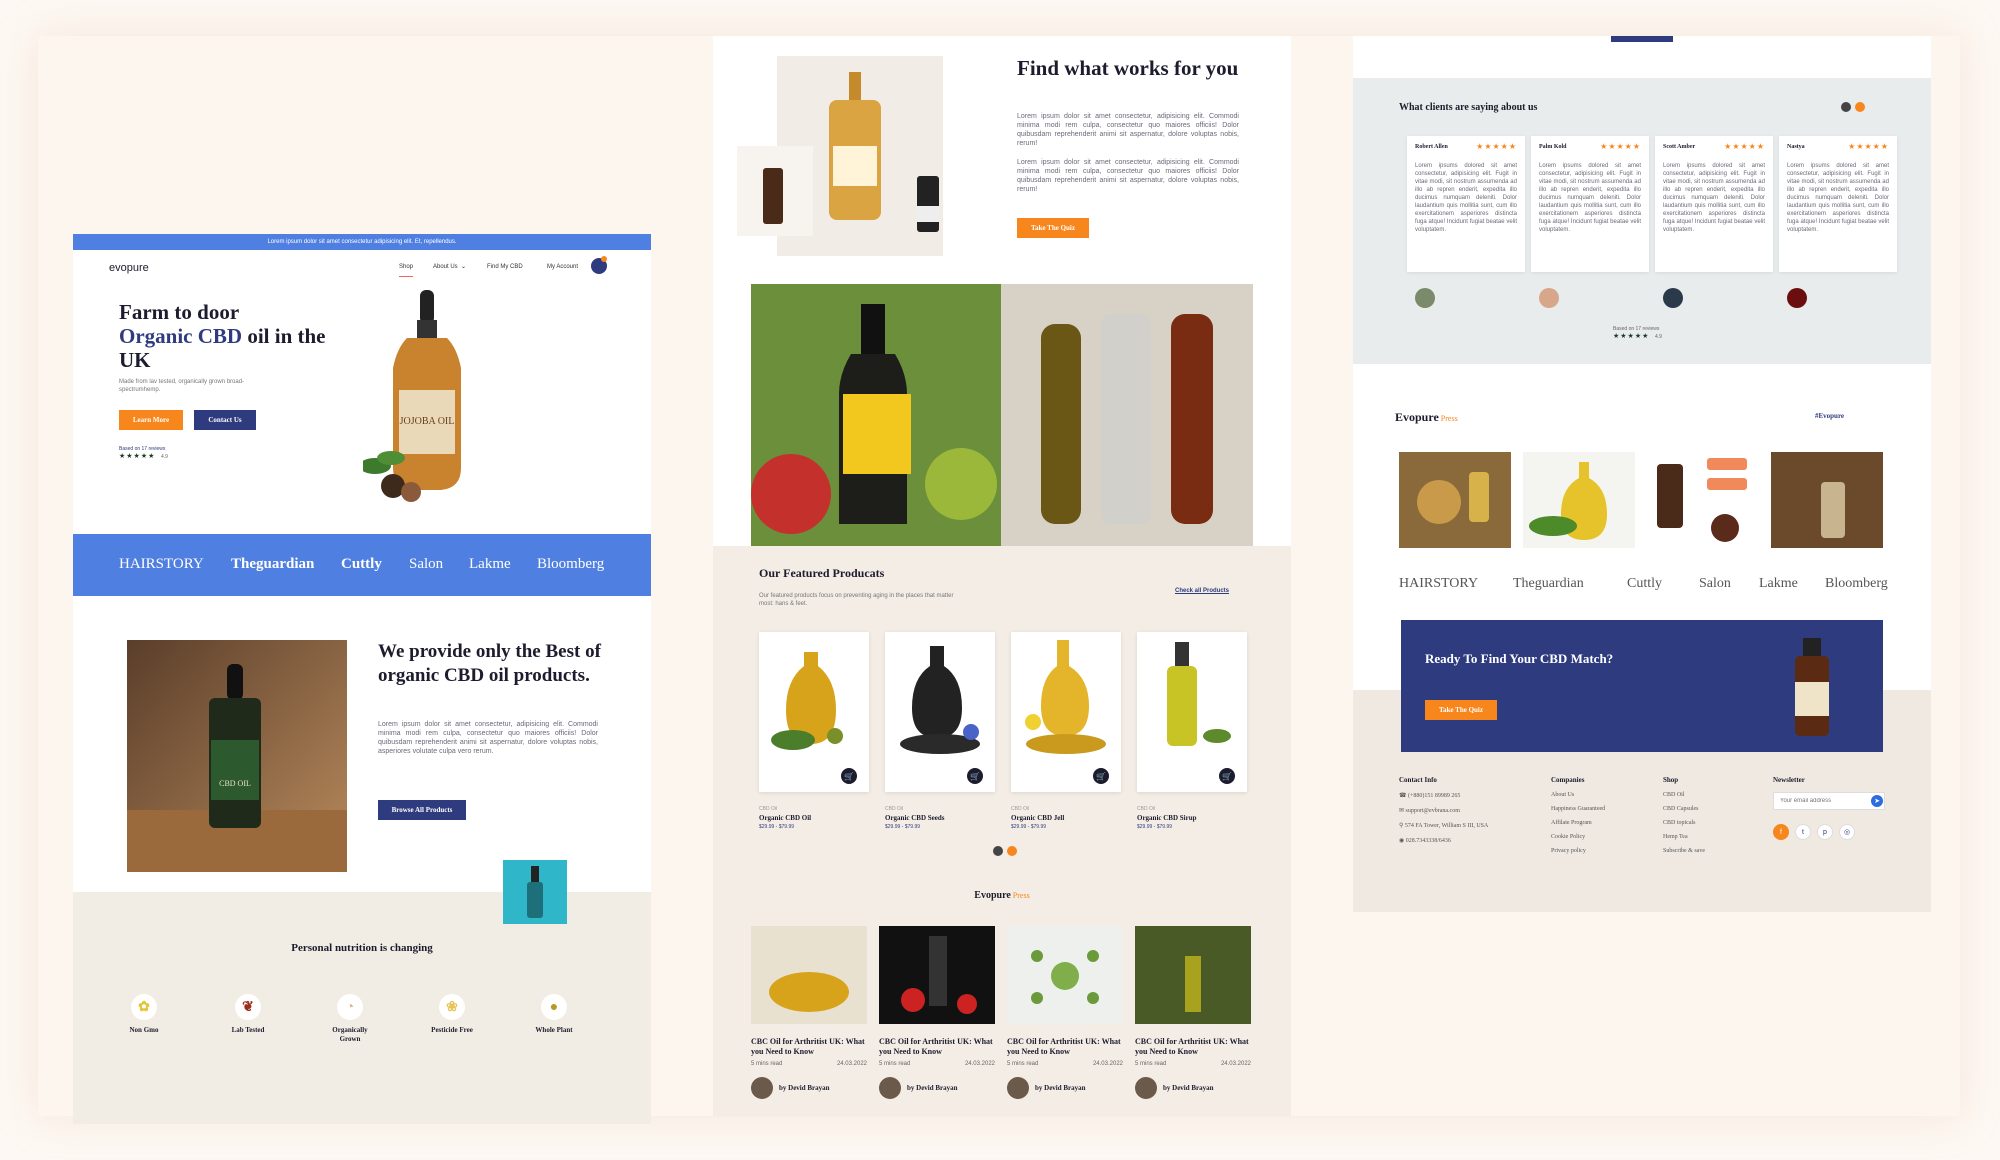 Image resolution: width=2000 pixels, height=1160 pixels. Describe the element at coordinates (1578, 809) in the screenshot. I see `footer-link: Happiness Guaranteed` at that location.